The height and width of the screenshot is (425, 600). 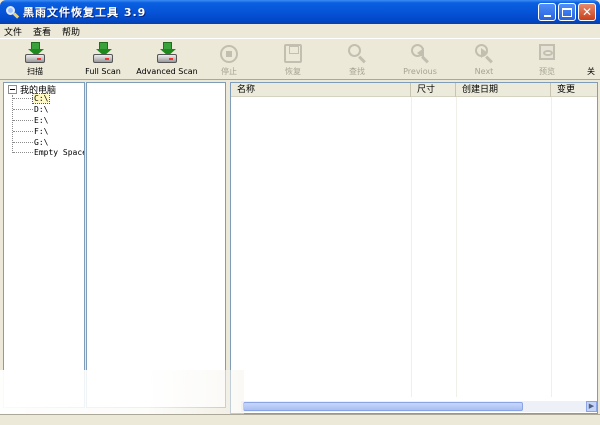 What do you see at coordinates (420, 71) in the screenshot?
I see `previous-label: Previous` at bounding box center [420, 71].